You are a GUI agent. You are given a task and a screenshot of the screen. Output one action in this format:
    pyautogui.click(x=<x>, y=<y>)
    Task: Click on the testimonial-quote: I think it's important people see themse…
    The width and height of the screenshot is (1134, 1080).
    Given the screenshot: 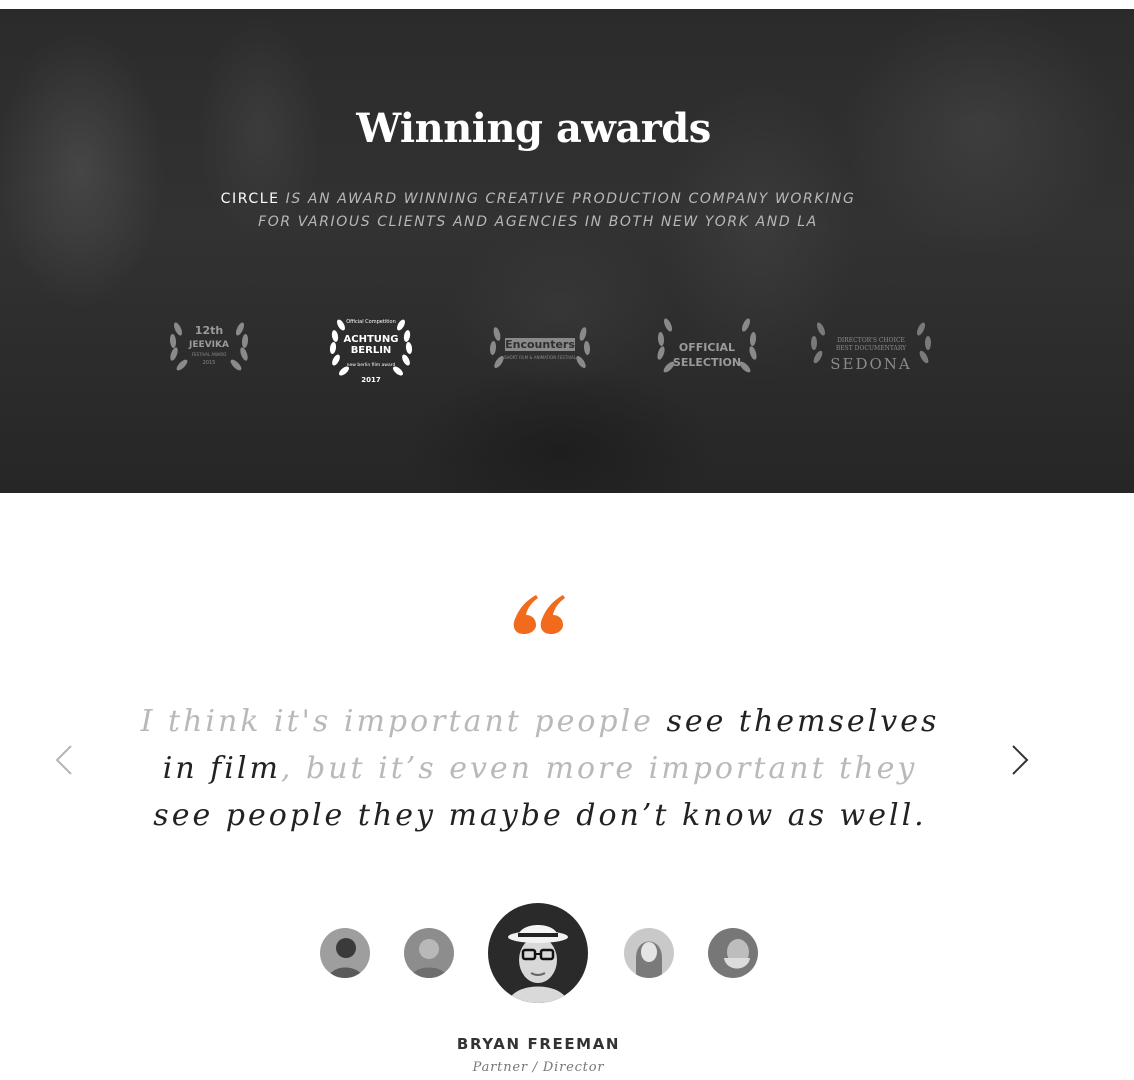 What is the action you would take?
    pyautogui.click(x=540, y=768)
    